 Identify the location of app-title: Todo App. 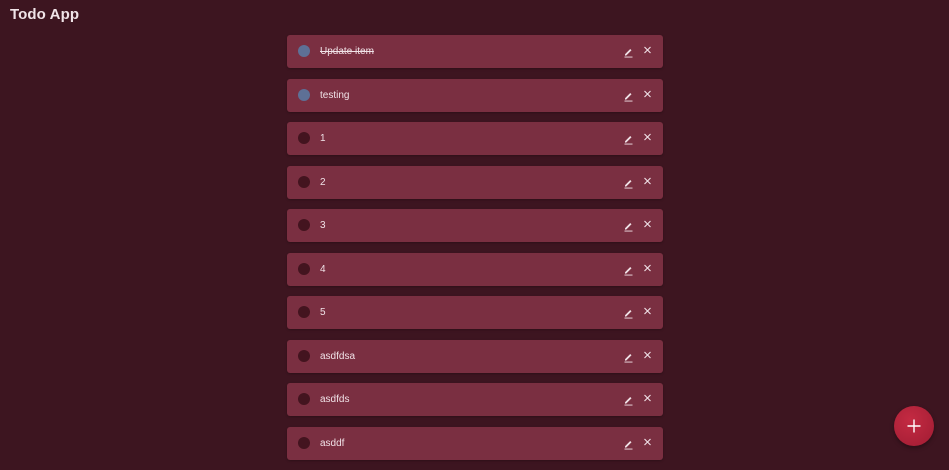
(45, 14).